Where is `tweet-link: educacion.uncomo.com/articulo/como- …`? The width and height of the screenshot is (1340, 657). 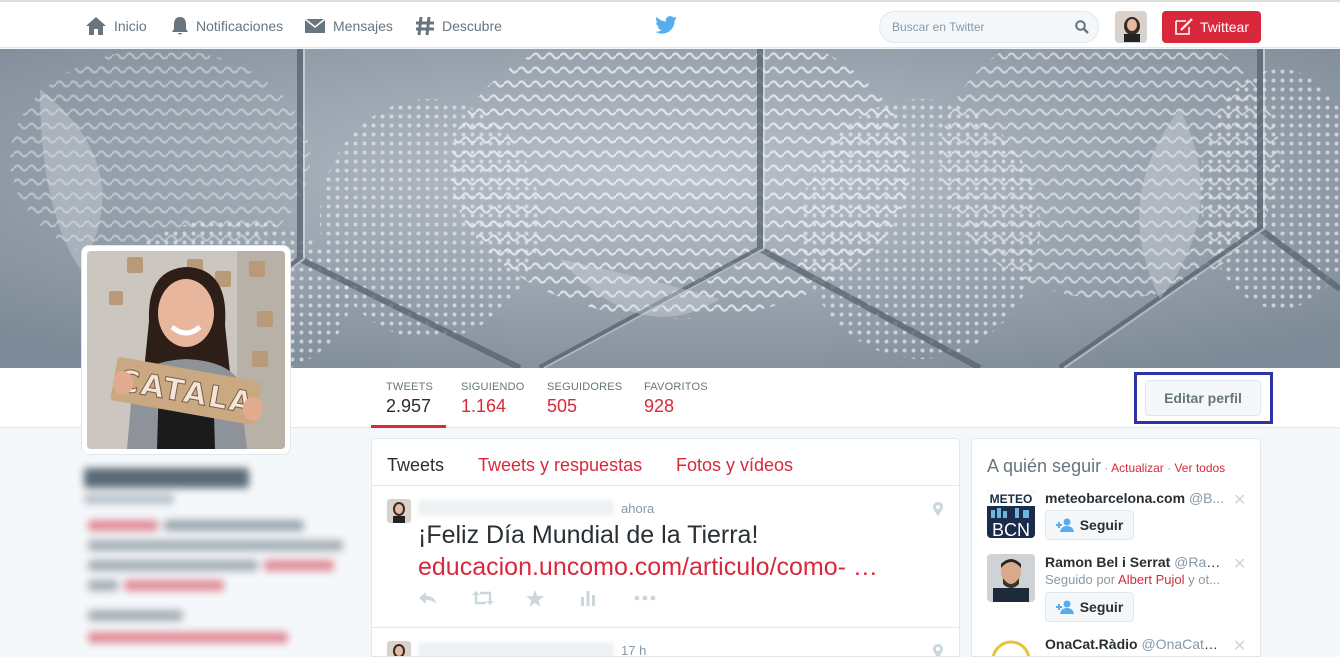
tweet-link: educacion.uncomo.com/articulo/como- … is located at coordinates (648, 567).